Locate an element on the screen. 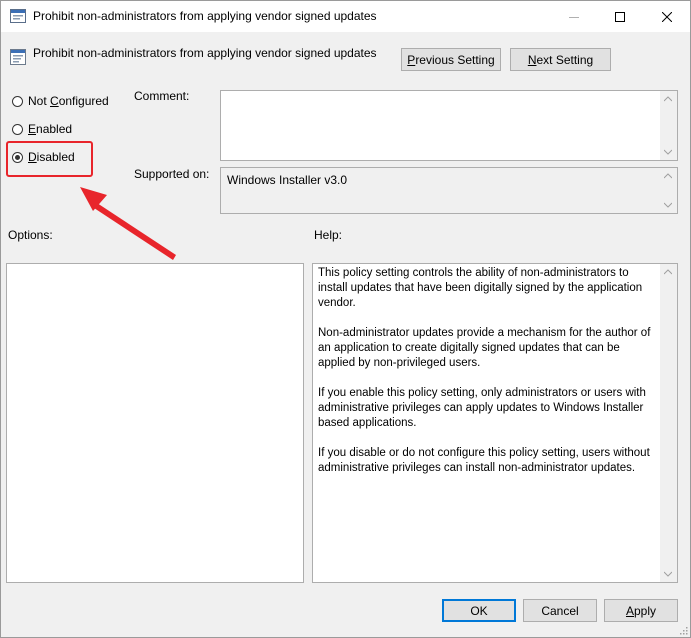 The image size is (691, 638). help-scrollbar is located at coordinates (668, 423).